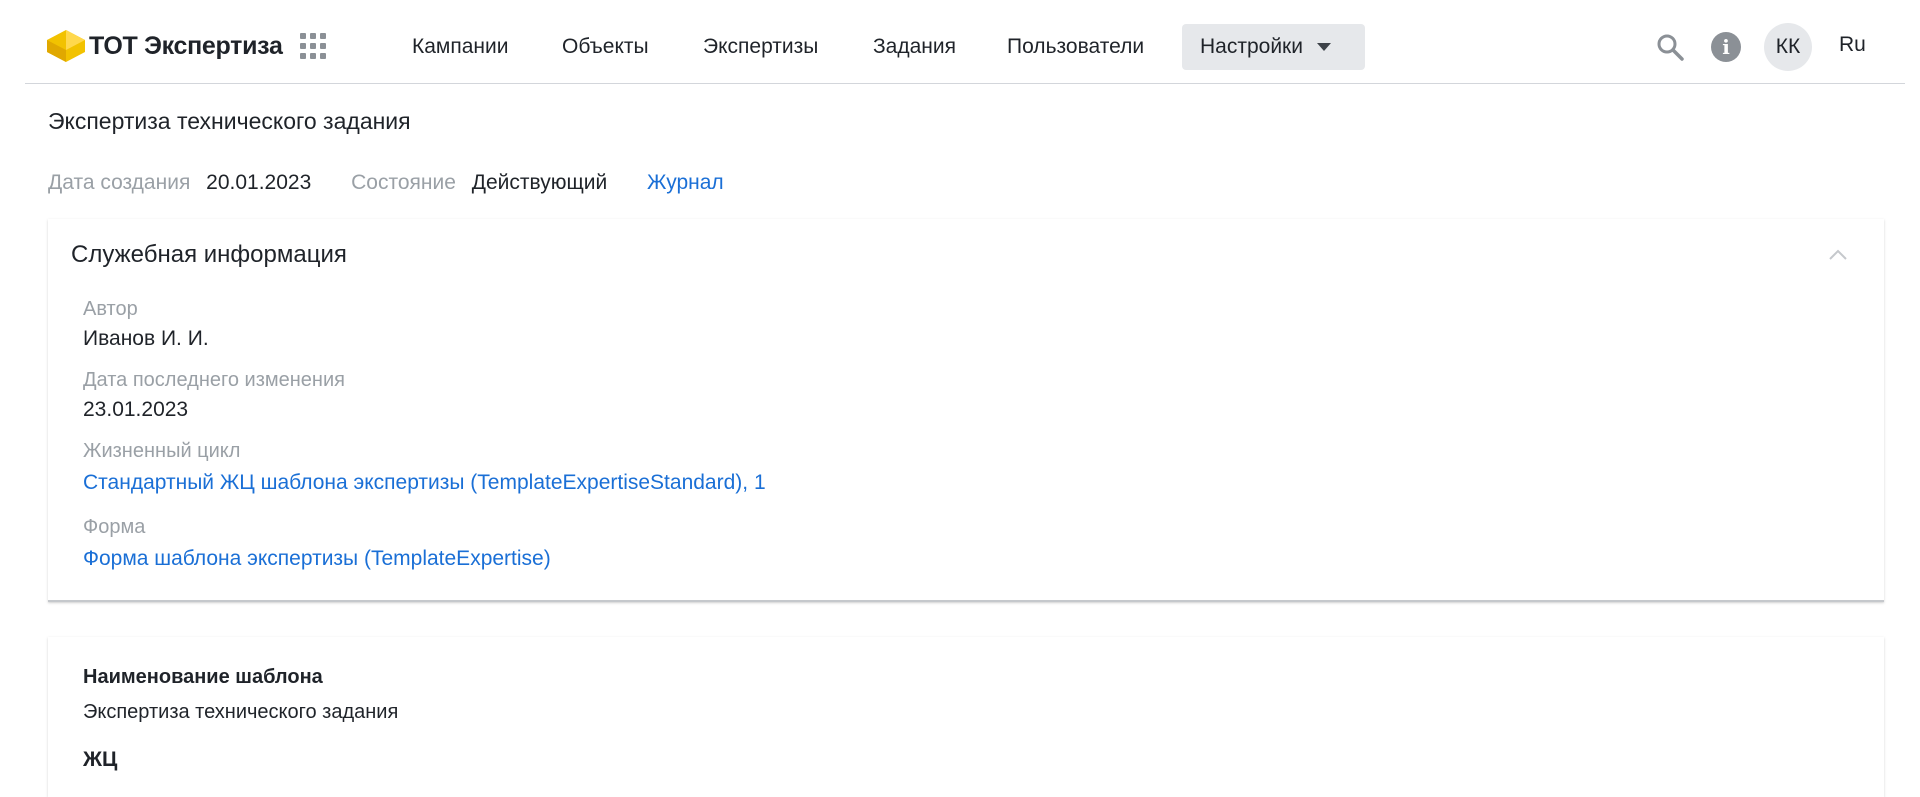  What do you see at coordinates (403, 182) in the screenshot?
I see `state-label: Состояние` at bounding box center [403, 182].